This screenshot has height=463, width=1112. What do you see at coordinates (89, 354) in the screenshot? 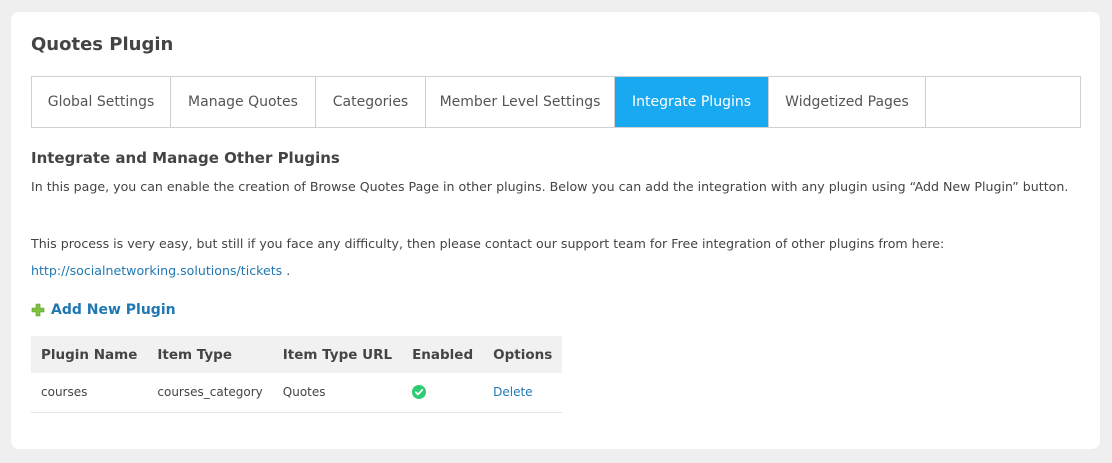
I see `header-plugin-name: Plugin Name` at bounding box center [89, 354].